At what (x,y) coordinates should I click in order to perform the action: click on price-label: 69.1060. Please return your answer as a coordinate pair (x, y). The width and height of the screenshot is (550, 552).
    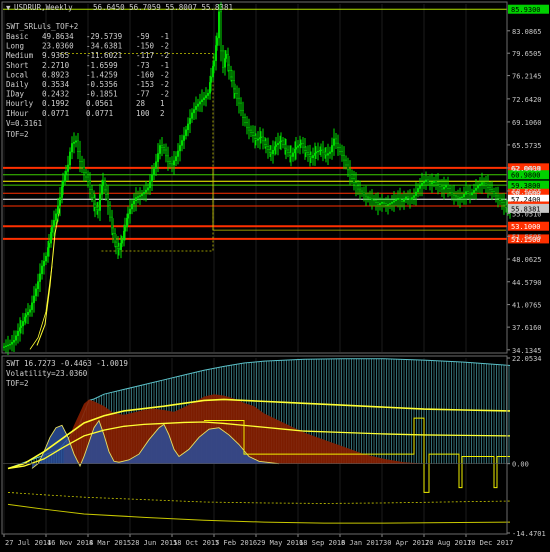
    Looking at the image, I should click on (527, 123).